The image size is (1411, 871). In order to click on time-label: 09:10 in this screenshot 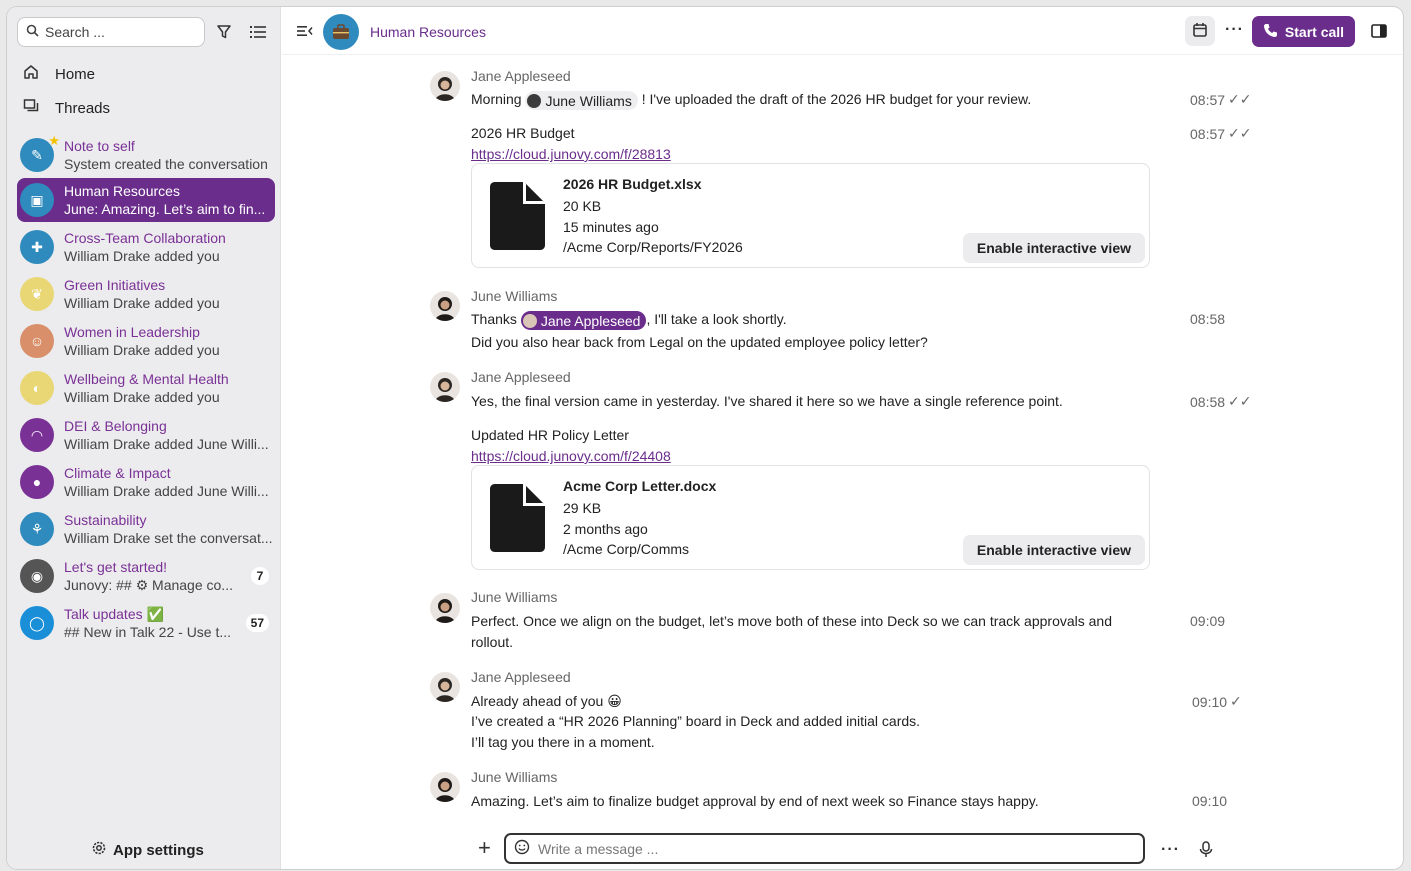, I will do `click(1210, 801)`.